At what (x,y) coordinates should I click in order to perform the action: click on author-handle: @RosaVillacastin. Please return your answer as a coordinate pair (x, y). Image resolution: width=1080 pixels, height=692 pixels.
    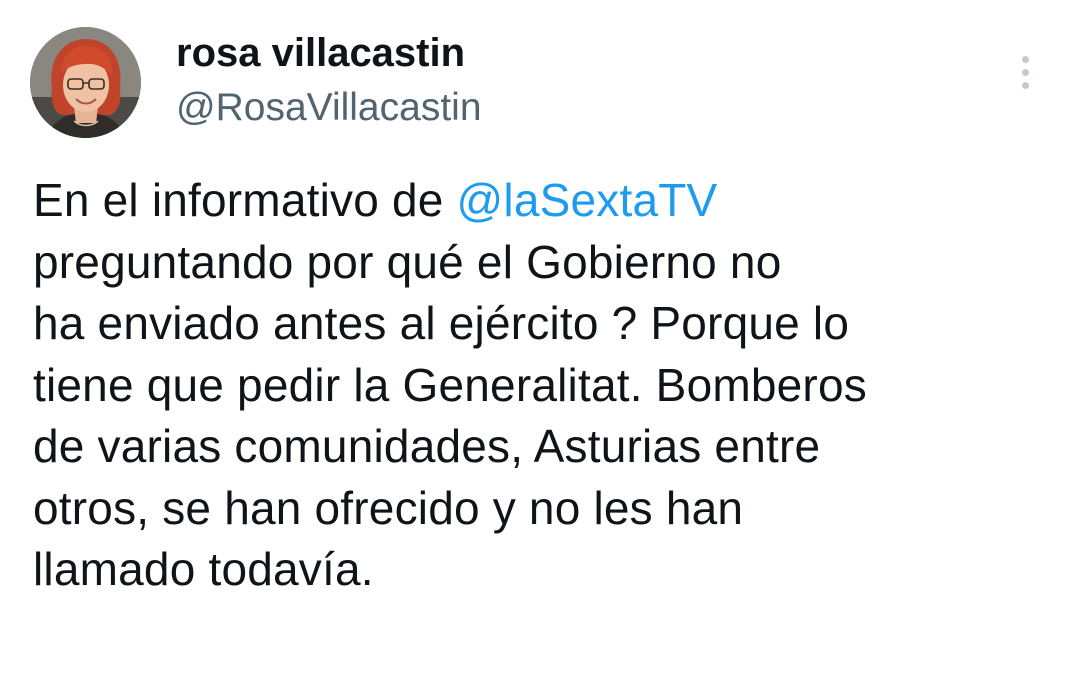
    Looking at the image, I should click on (329, 108).